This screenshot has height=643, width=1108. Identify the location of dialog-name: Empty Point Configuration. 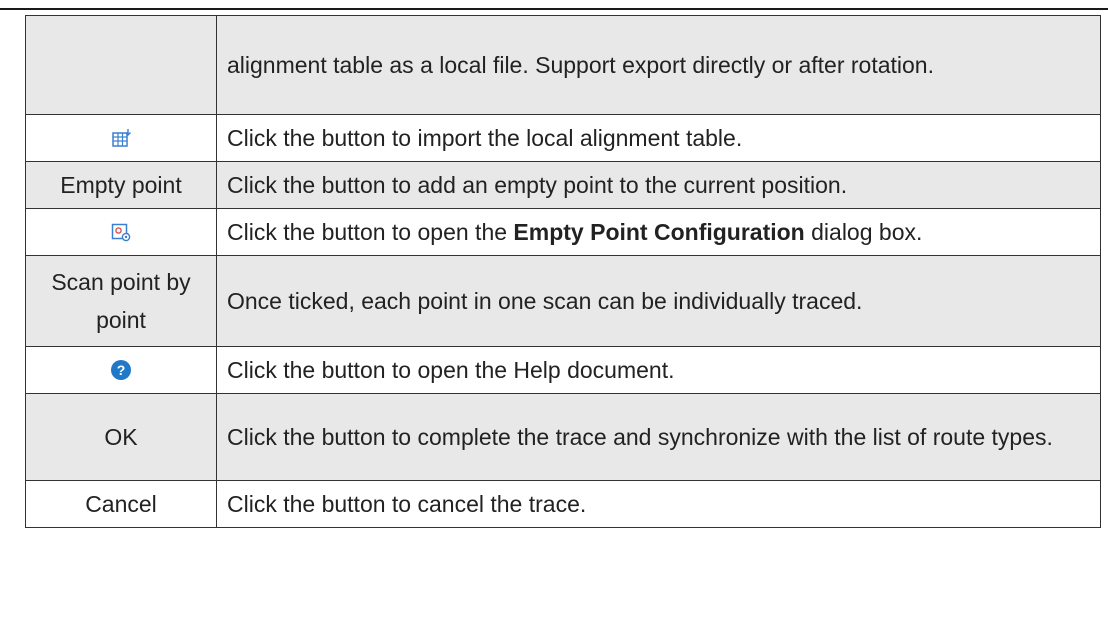
(659, 232).